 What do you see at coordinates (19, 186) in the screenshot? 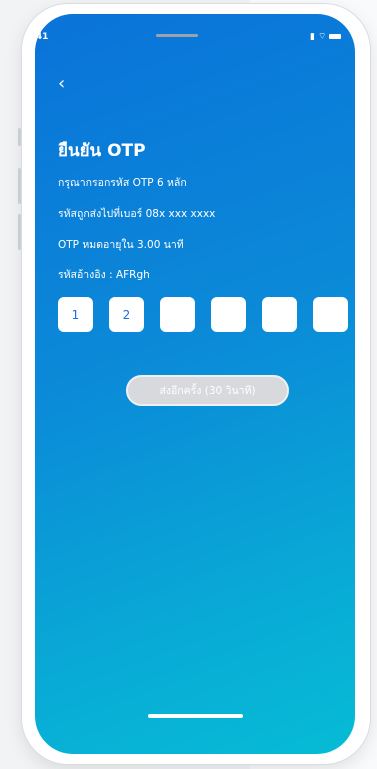
I see `volume-up-button` at bounding box center [19, 186].